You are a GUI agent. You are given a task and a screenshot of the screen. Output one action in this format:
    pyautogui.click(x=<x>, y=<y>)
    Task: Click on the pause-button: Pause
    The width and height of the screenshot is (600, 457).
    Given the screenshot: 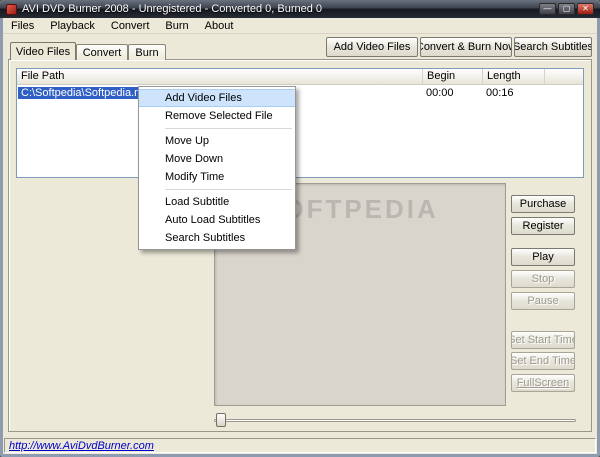 What is the action you would take?
    pyautogui.click(x=543, y=301)
    